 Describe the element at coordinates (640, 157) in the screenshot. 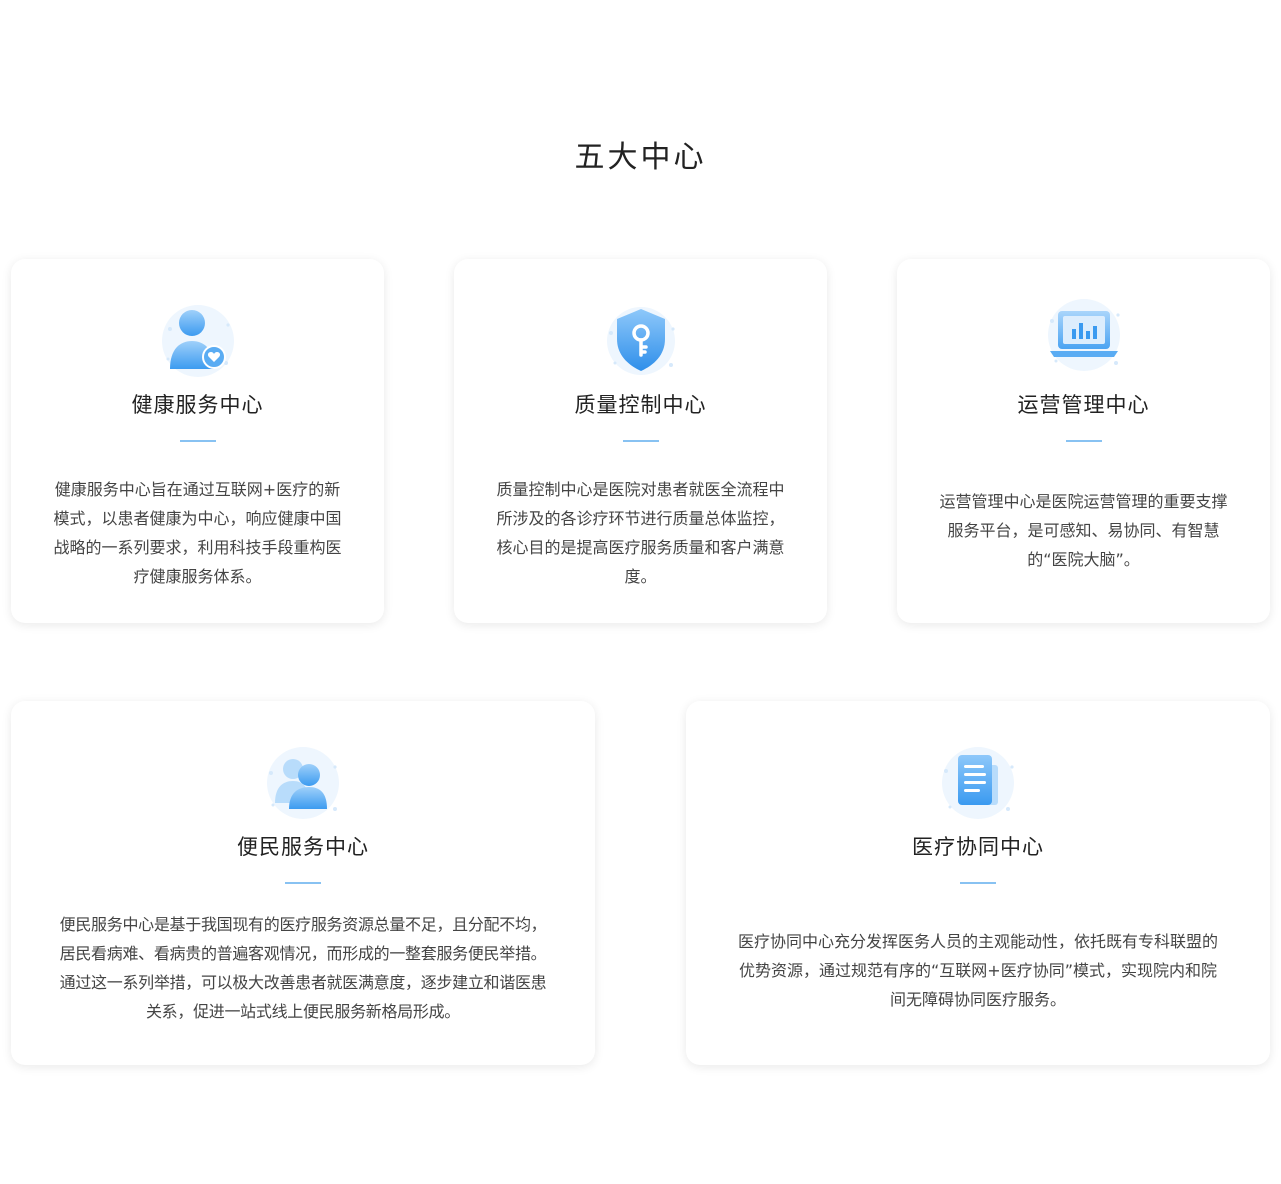

I see `section-title: 五大中心` at that location.